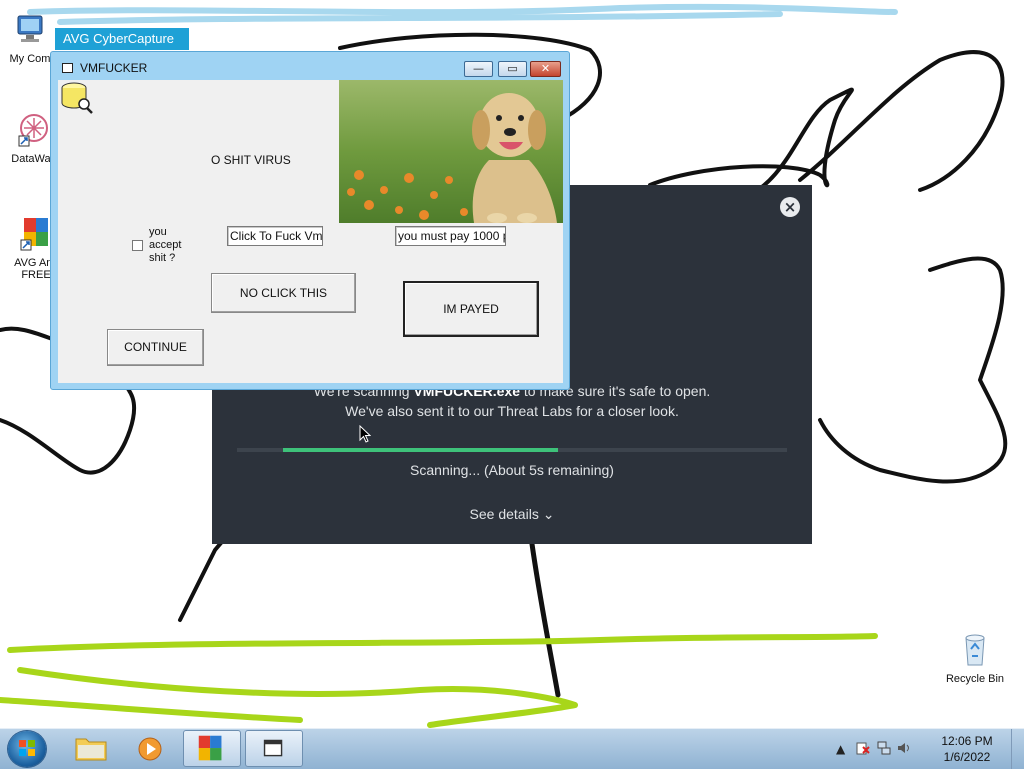 This screenshot has width=1024, height=772. I want to click on desktop-icon-label: Recycle Bin, so click(975, 679).